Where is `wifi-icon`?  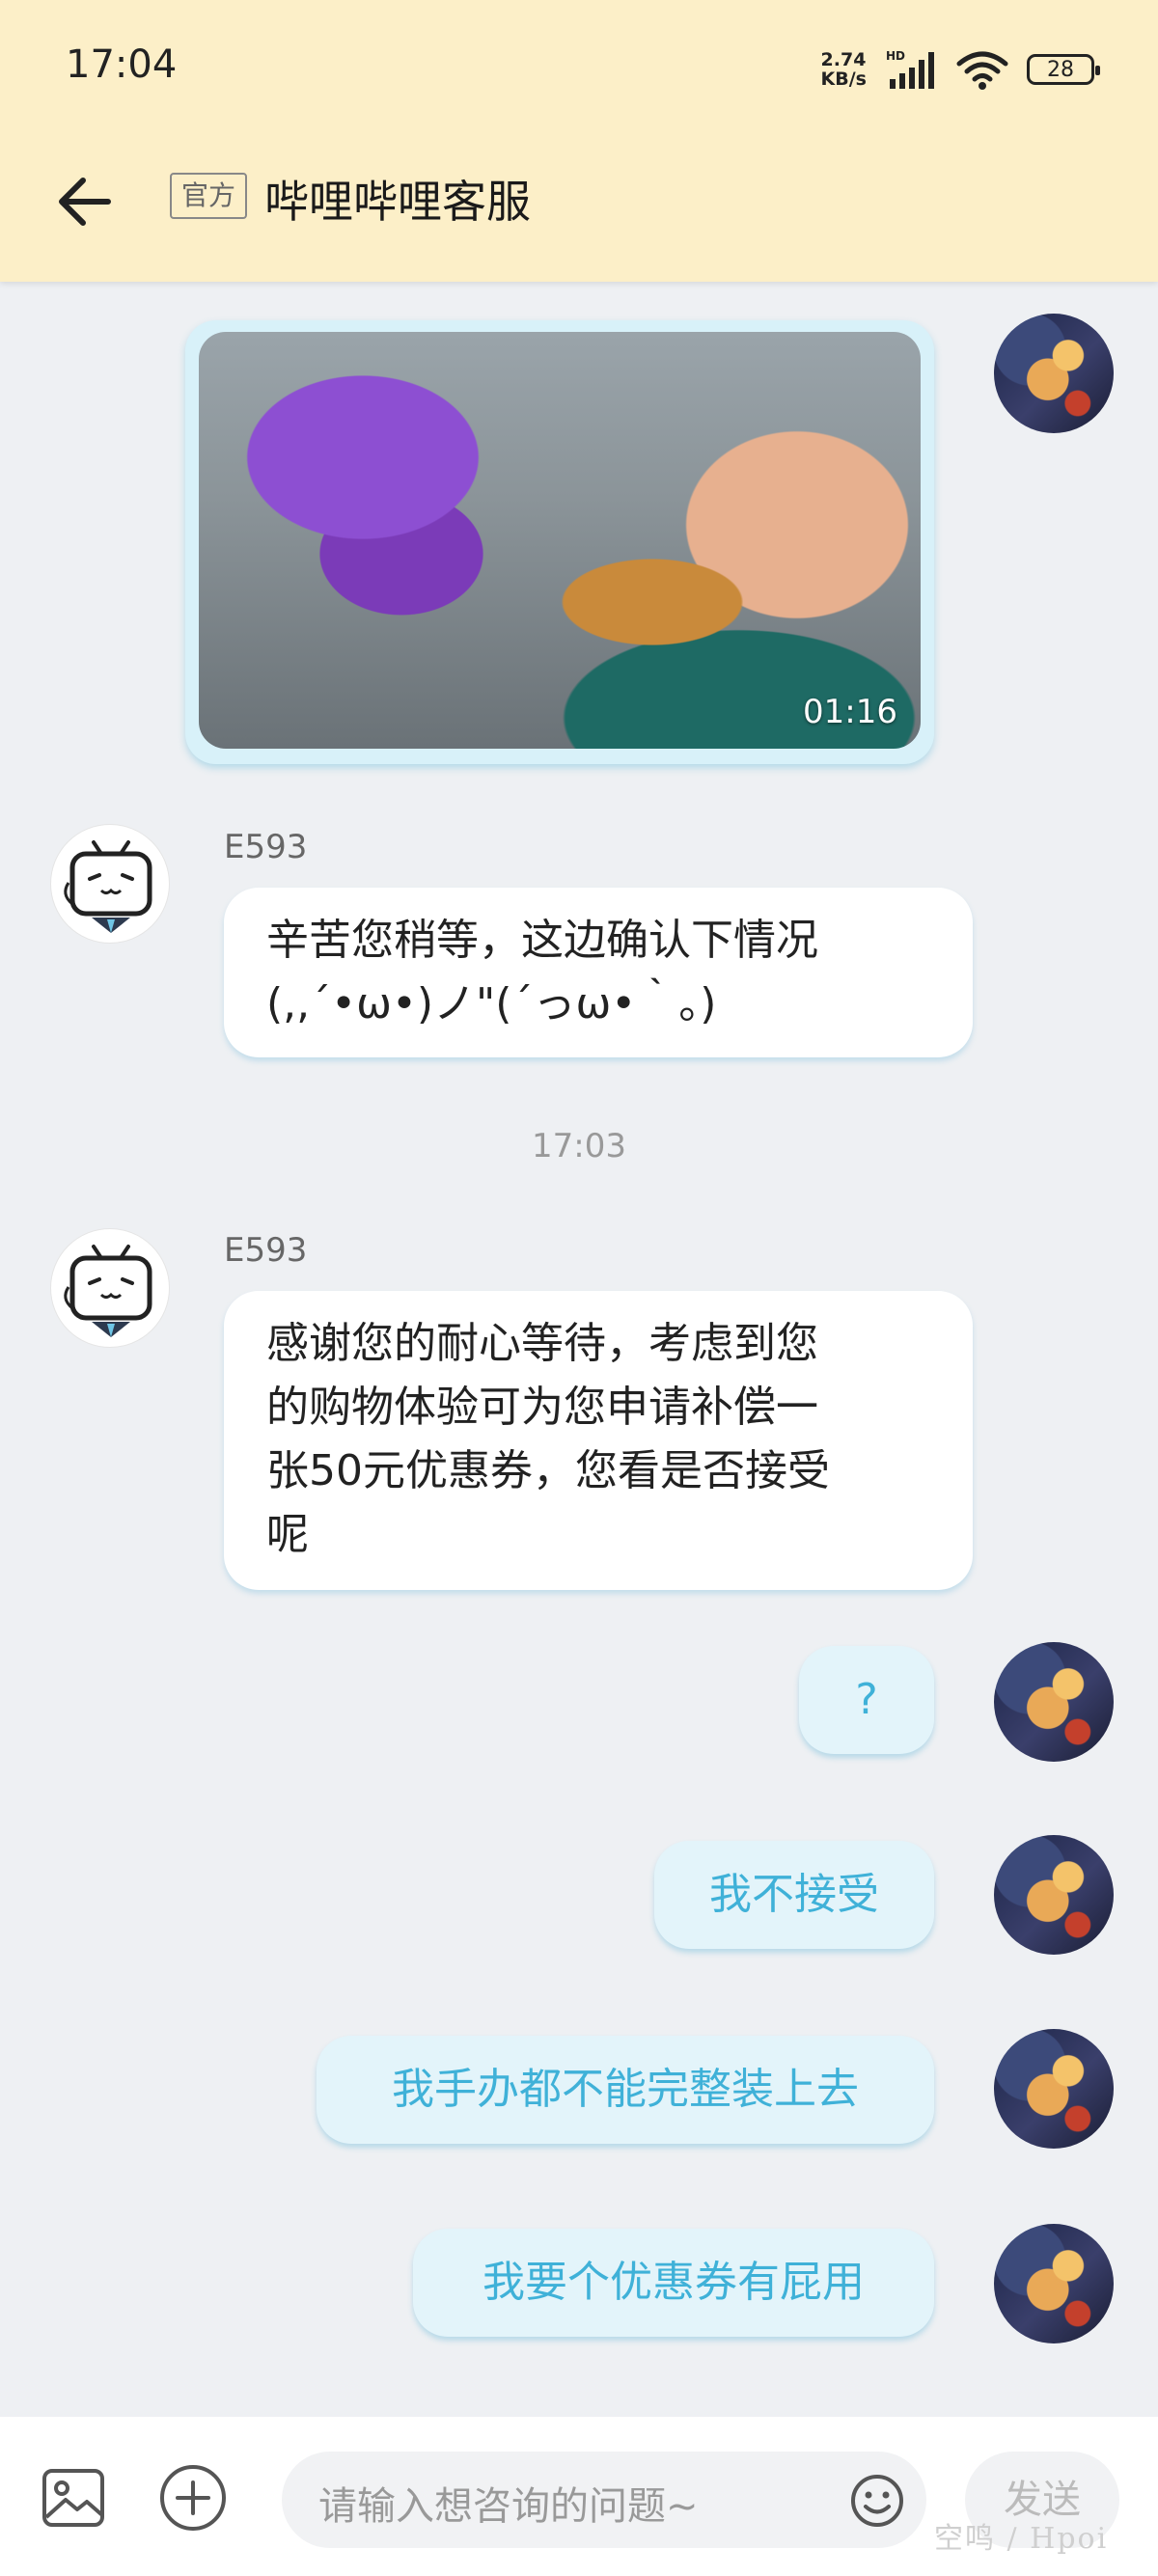
wifi-icon is located at coordinates (982, 70).